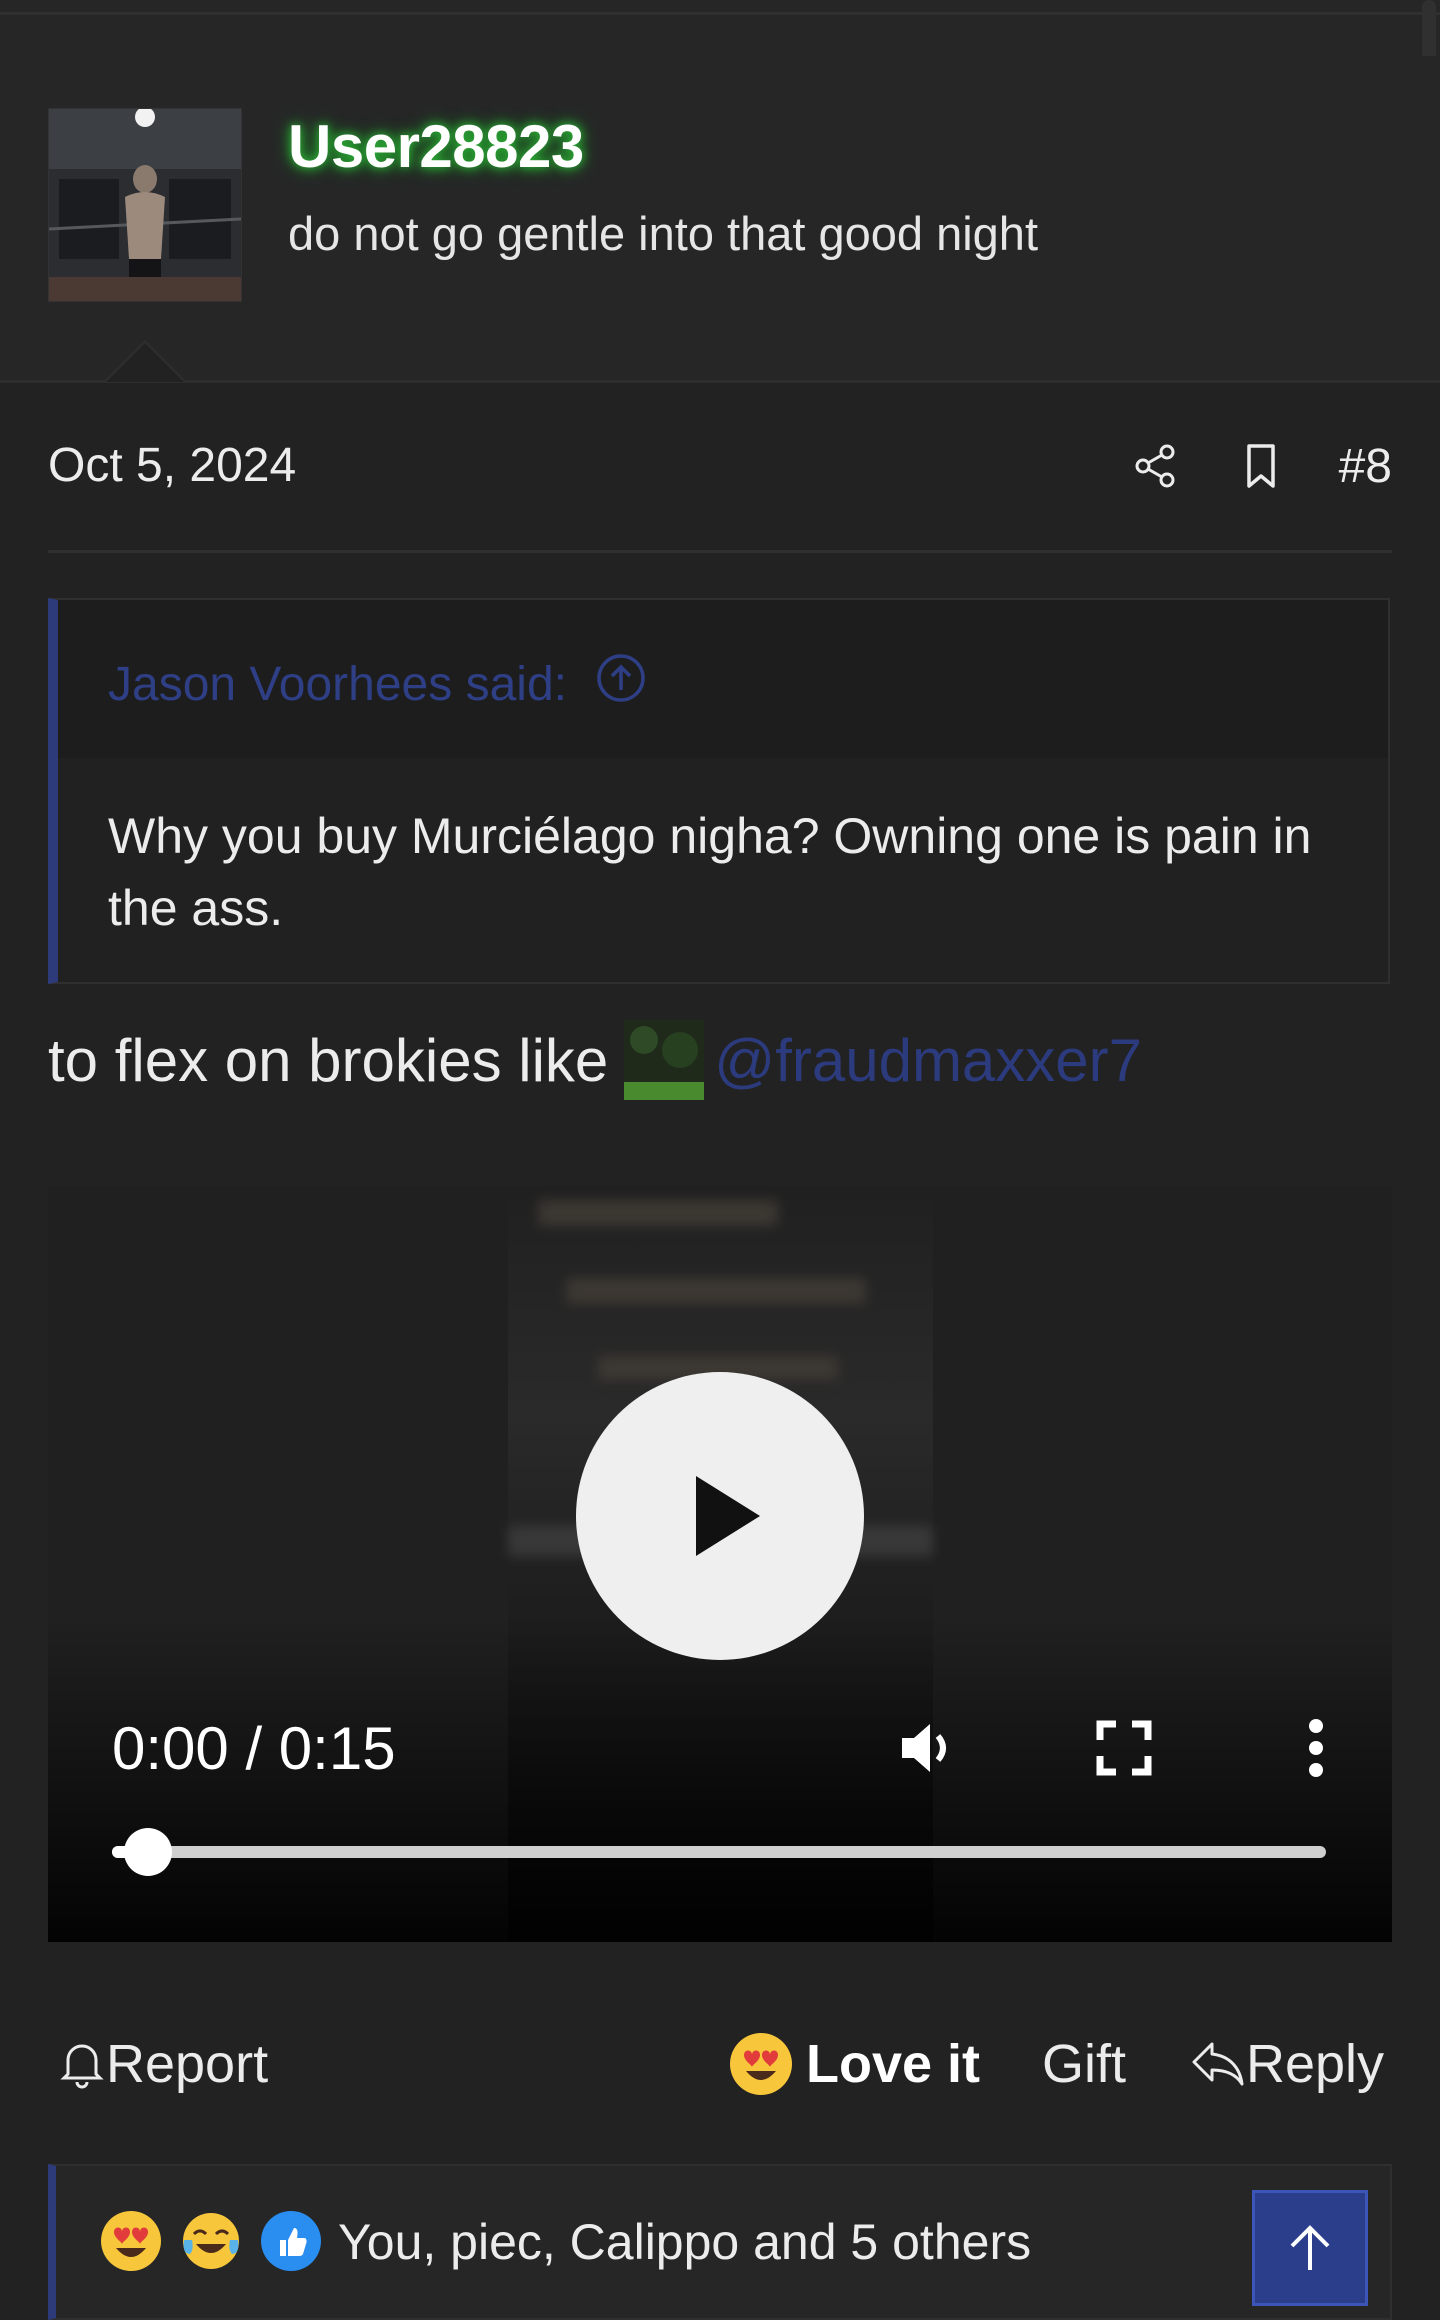 This screenshot has width=1440, height=2320. What do you see at coordinates (720, 2064) in the screenshot?
I see `post-actions: Report Love it Gift Reply` at bounding box center [720, 2064].